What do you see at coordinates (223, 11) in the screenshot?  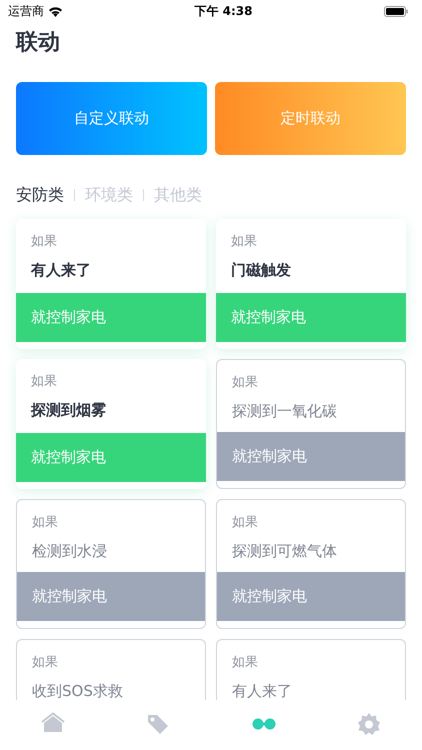 I see `status-time: 下午 4:38` at bounding box center [223, 11].